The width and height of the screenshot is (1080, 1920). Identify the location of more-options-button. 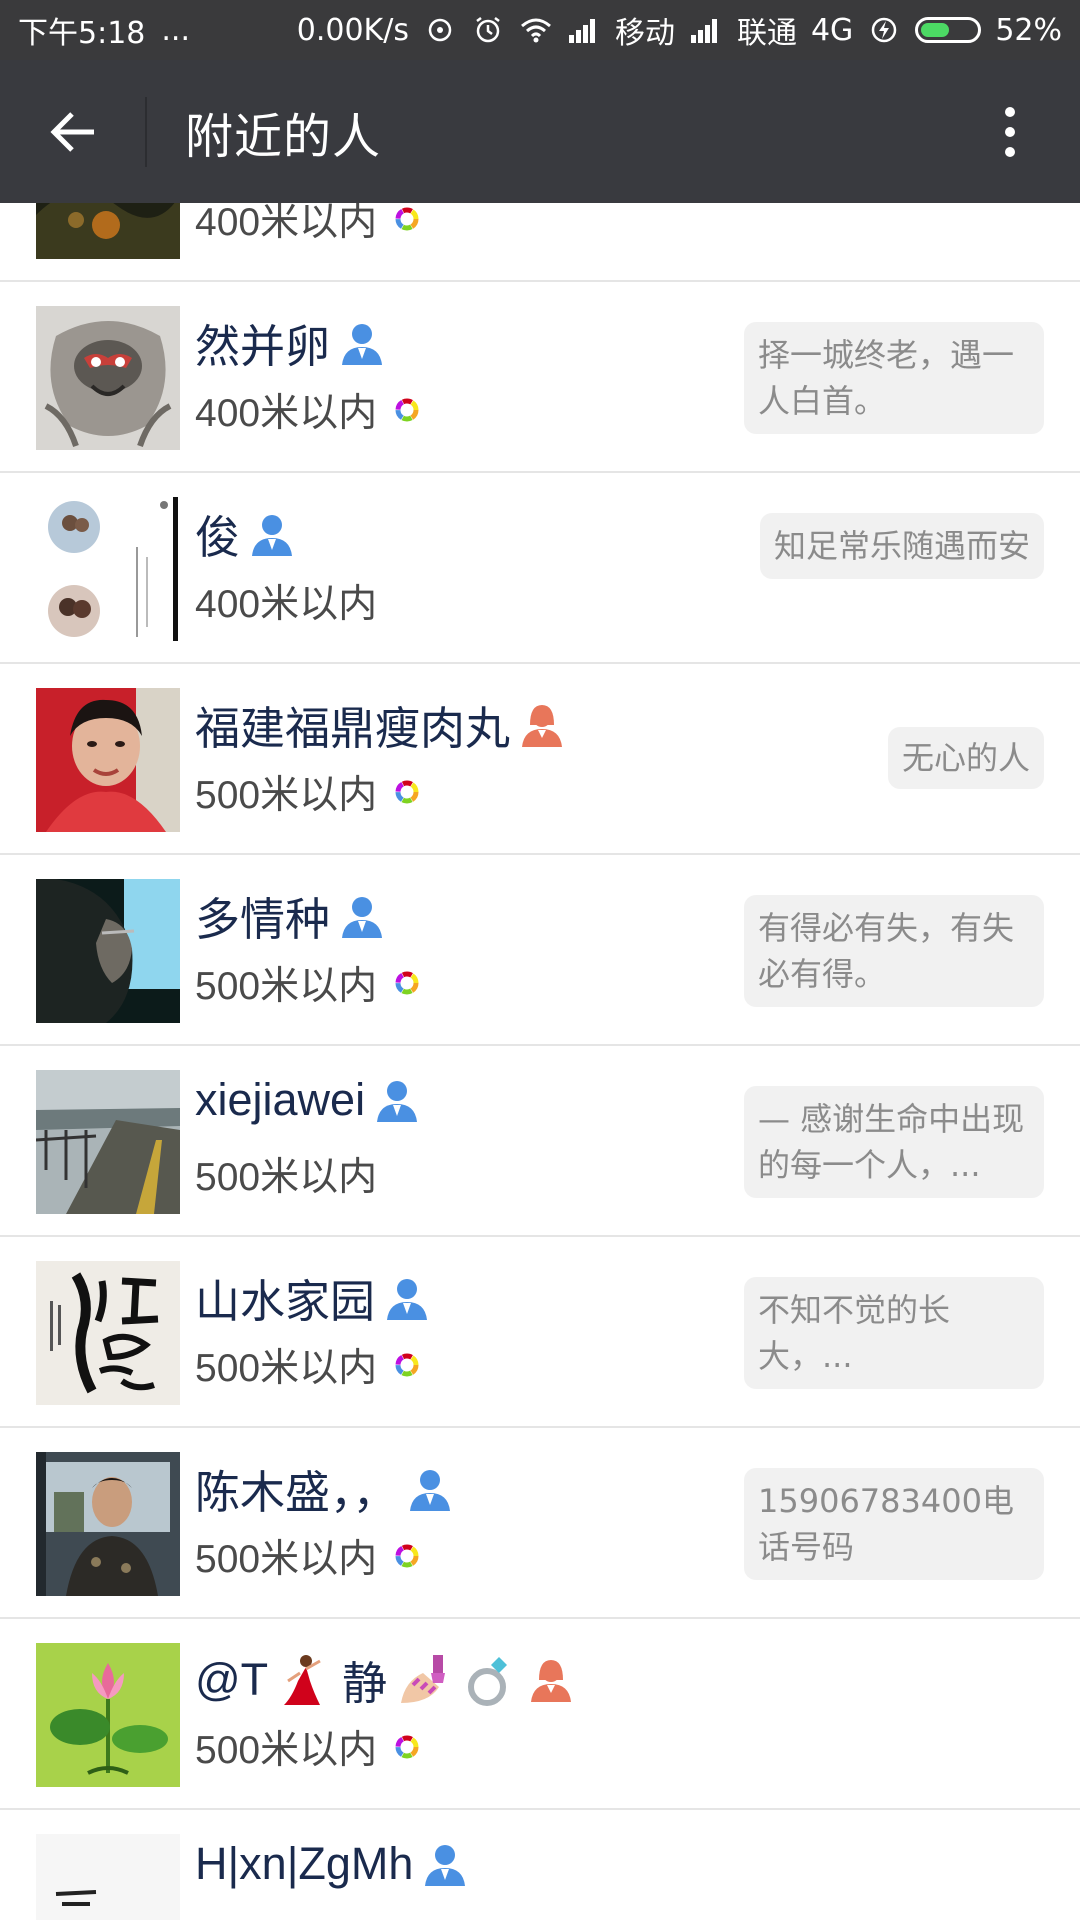
(1010, 131).